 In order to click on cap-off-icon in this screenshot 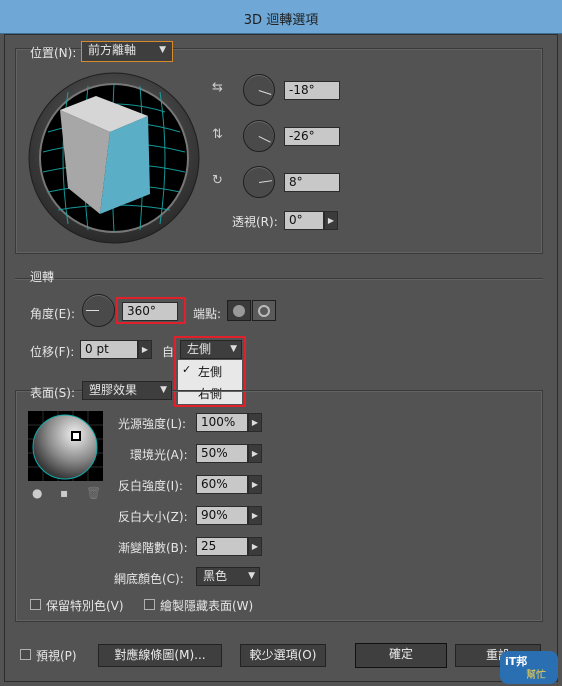, I will do `click(264, 311)`.